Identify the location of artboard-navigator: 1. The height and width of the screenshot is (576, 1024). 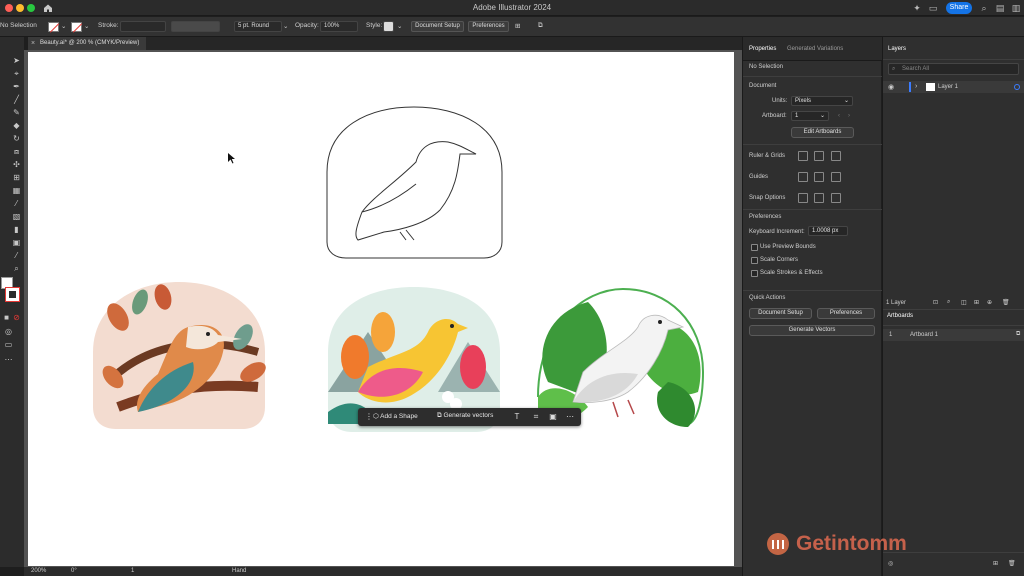
(132, 571).